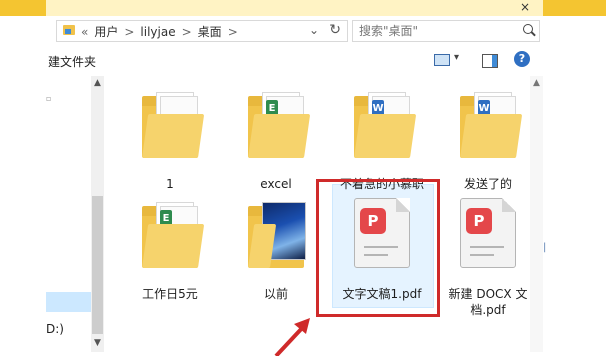 This screenshot has width=606, height=356. What do you see at coordinates (72, 61) in the screenshot?
I see `new-folder-button: 建文件夹` at bounding box center [72, 61].